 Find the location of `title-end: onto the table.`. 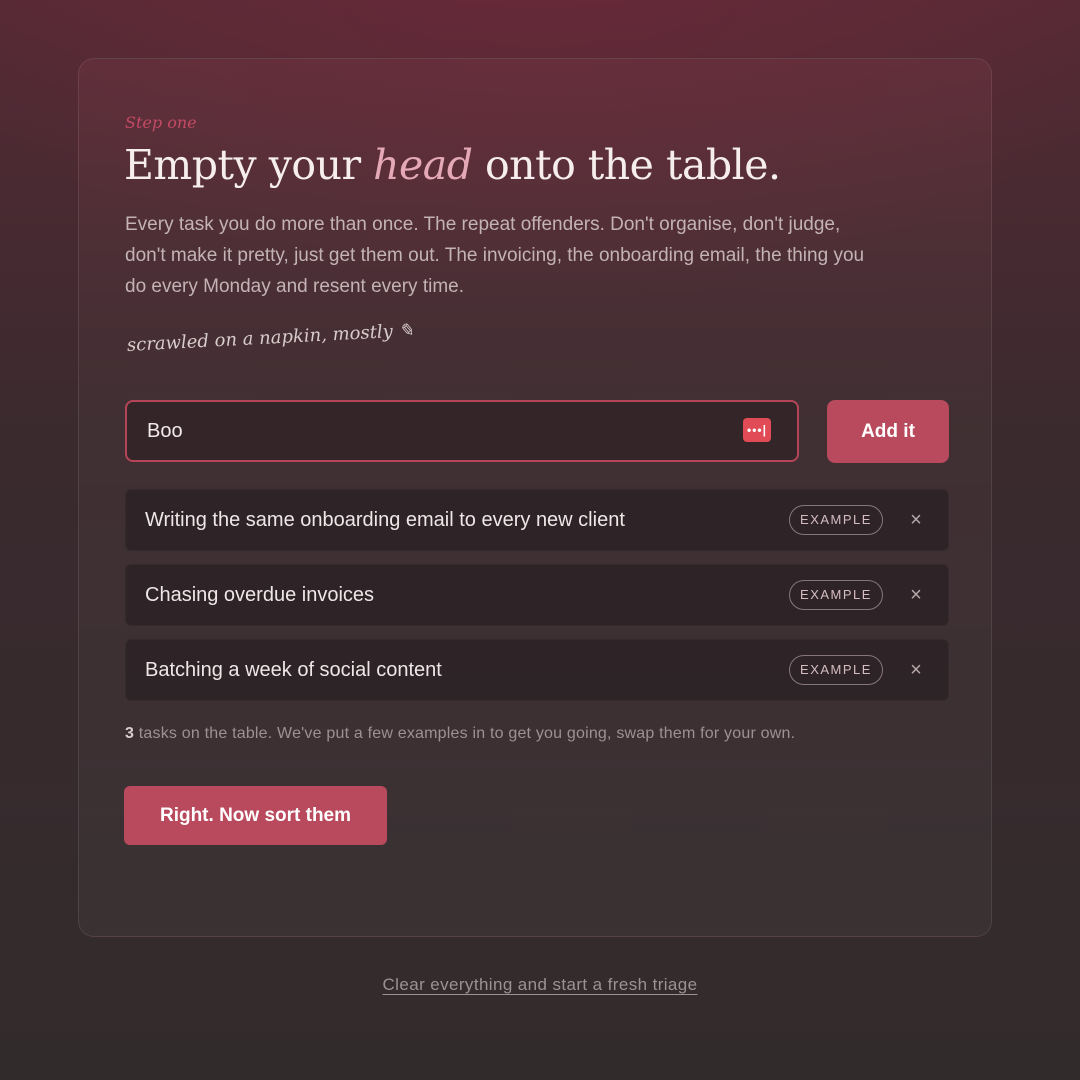

title-end: onto the table. is located at coordinates (626, 165).